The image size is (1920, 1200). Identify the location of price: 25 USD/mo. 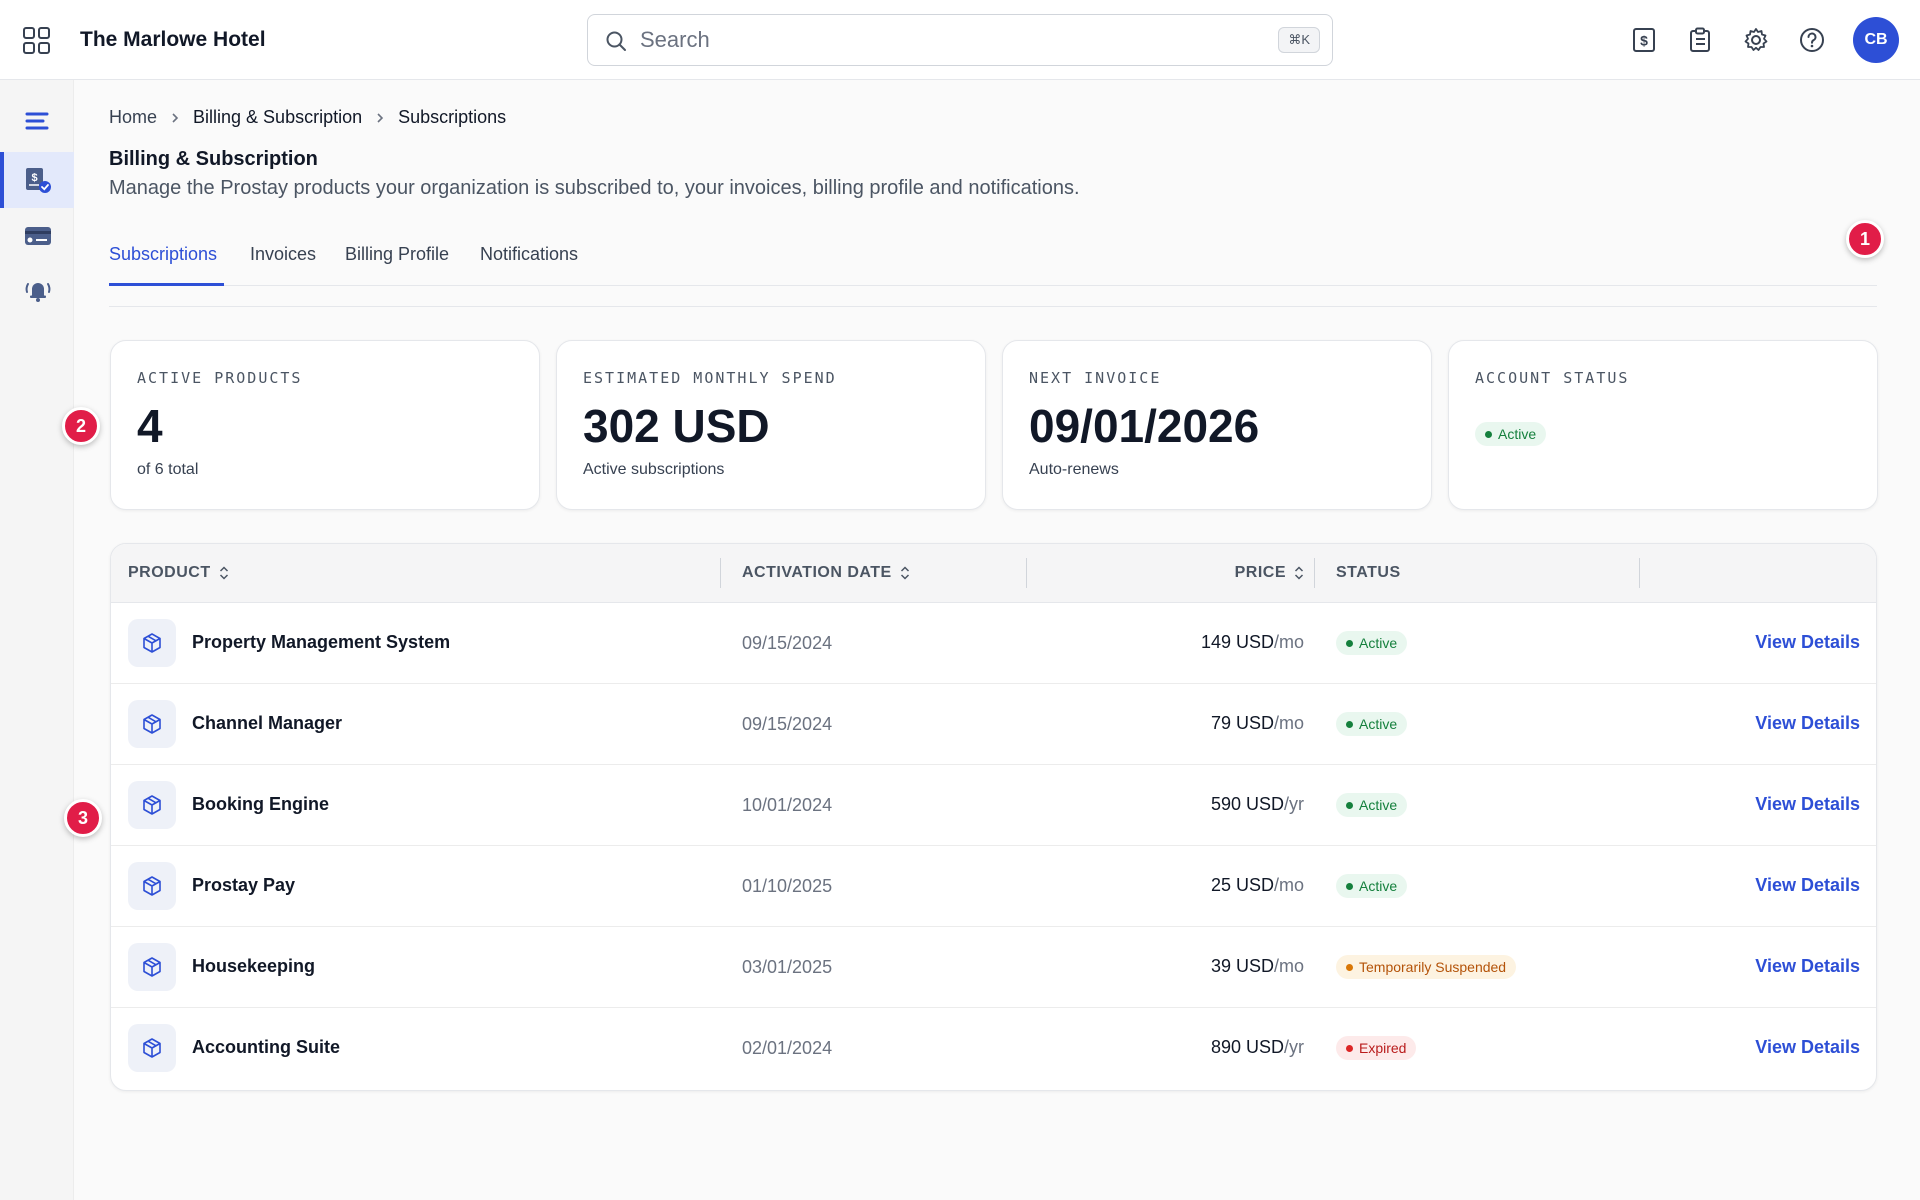
(1257, 885).